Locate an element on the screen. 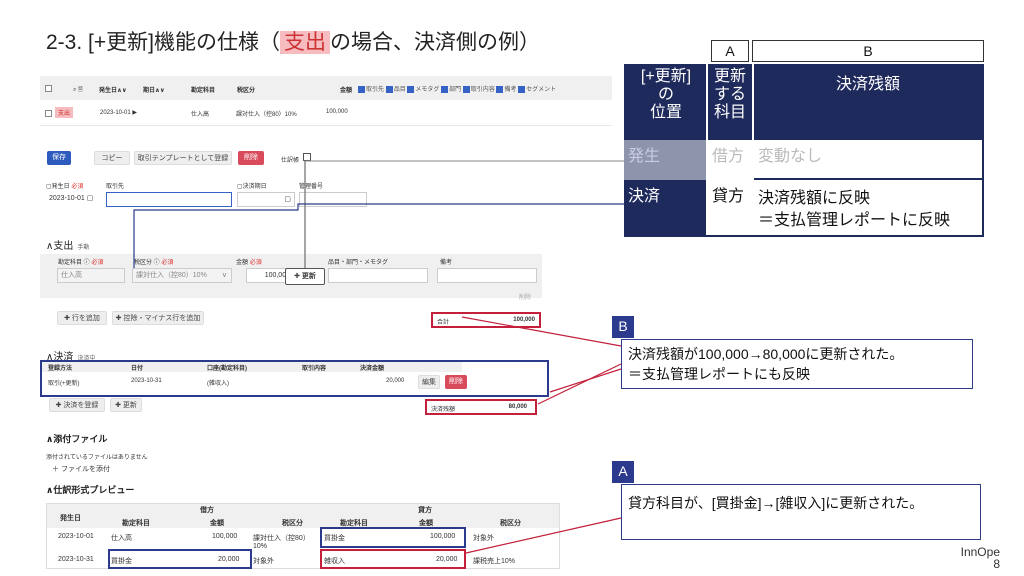  attach-empty-text: 添付されているファイルはありません is located at coordinates (97, 458).